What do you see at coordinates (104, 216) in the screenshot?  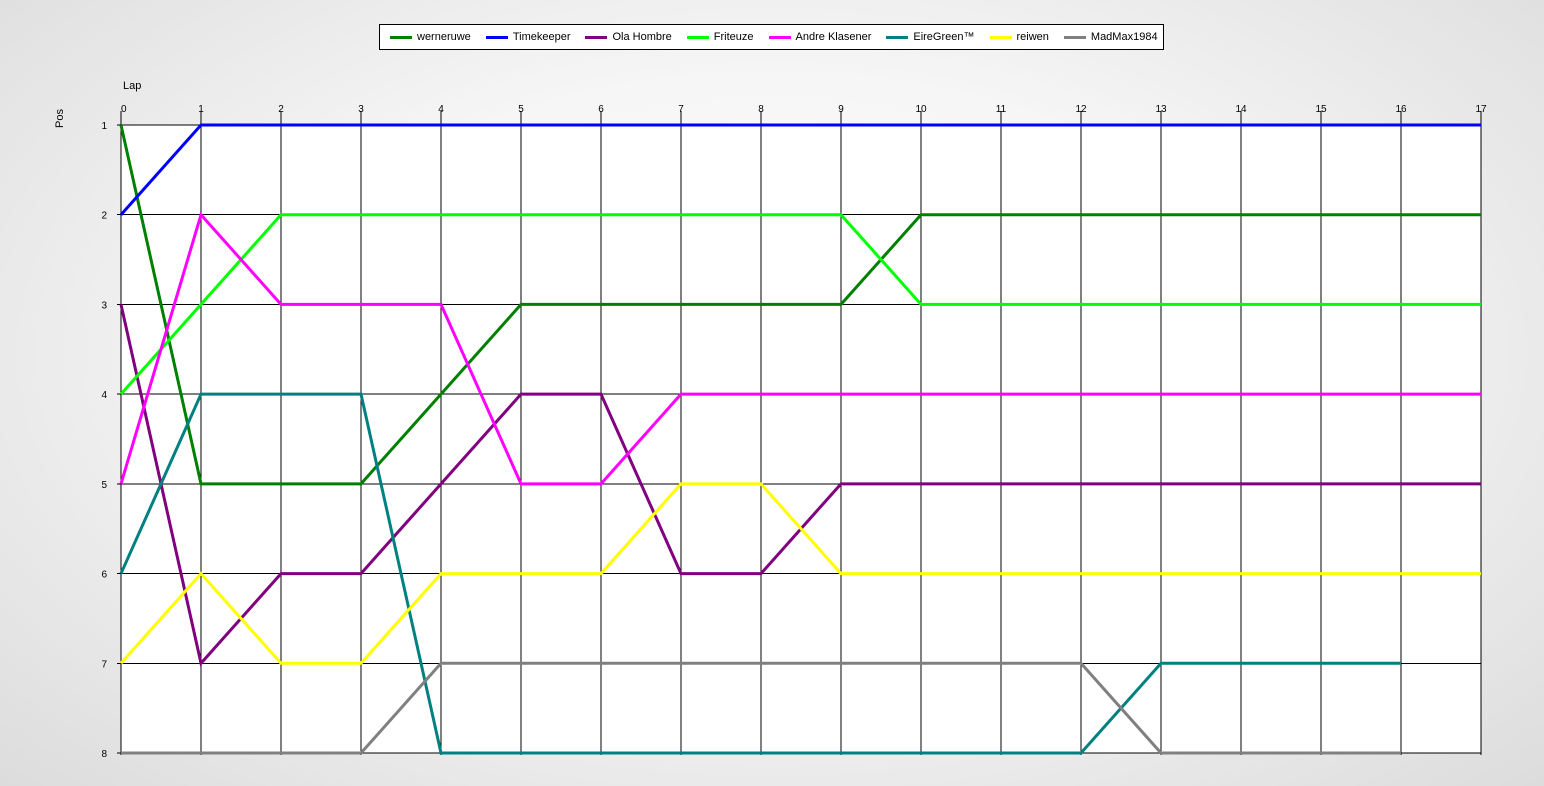 I see `y-tick-label: 2` at bounding box center [104, 216].